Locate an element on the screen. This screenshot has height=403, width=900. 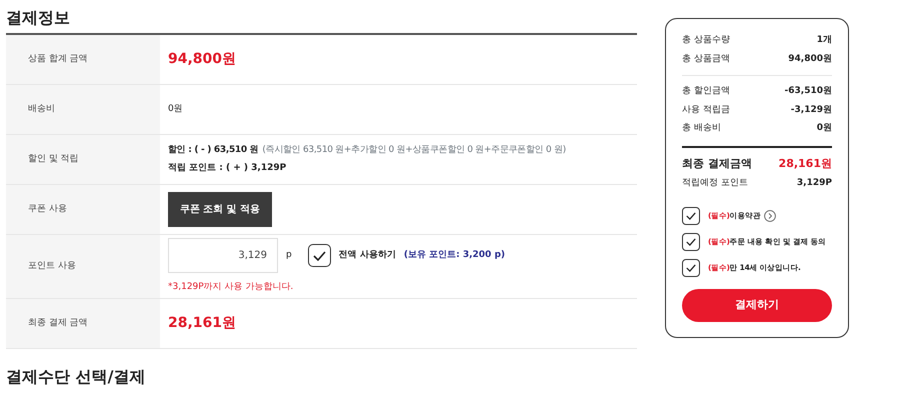
points-balance: (보유 포인트: 3,200 p) is located at coordinates (454, 255).